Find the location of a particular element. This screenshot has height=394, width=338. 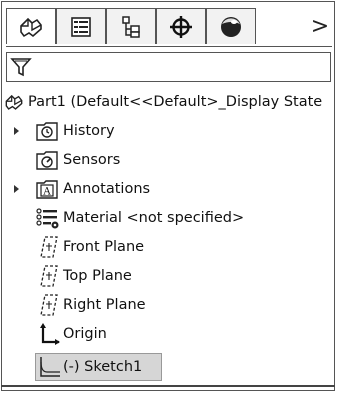

tab-property-manager is located at coordinates (81, 26).